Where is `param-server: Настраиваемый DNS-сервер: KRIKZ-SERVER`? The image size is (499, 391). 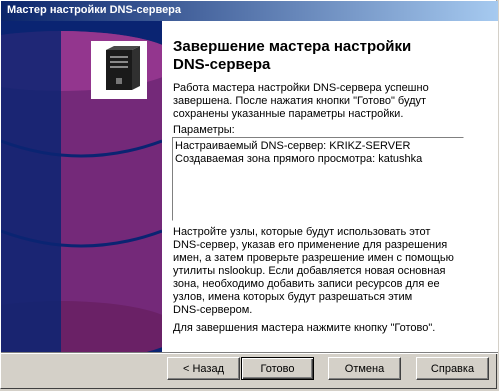
param-server: Настраиваемый DNS-сервер: KRIKZ-SERVER is located at coordinates (293, 146).